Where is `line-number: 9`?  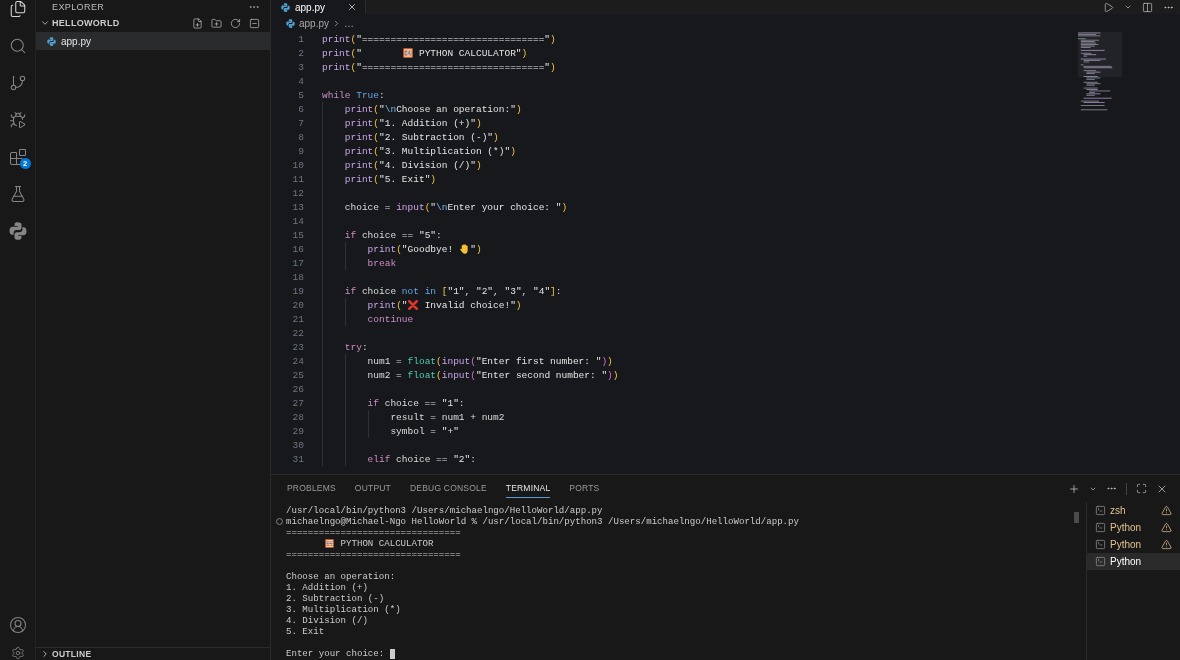 line-number: 9 is located at coordinates (301, 151).